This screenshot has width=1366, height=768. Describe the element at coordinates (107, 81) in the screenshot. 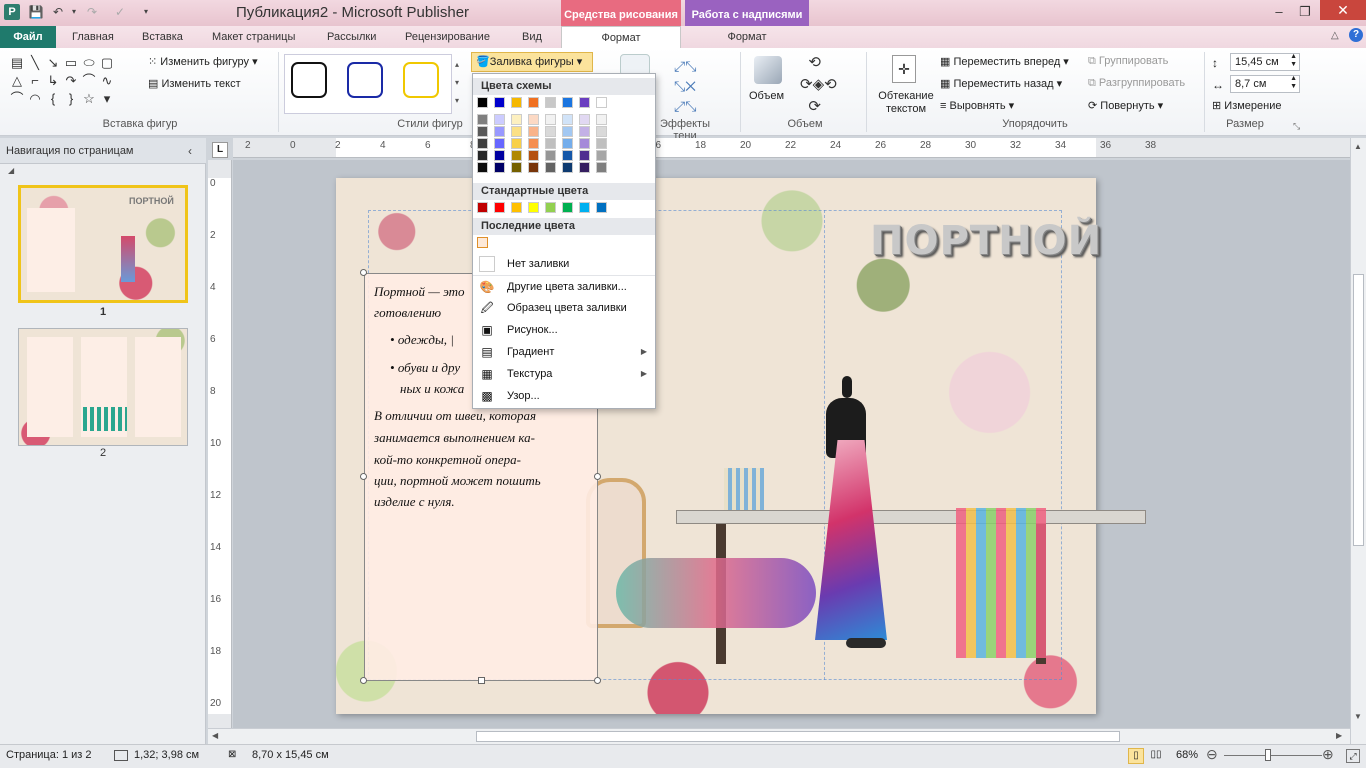

I see `scribble-shape-icon: ∿` at that location.